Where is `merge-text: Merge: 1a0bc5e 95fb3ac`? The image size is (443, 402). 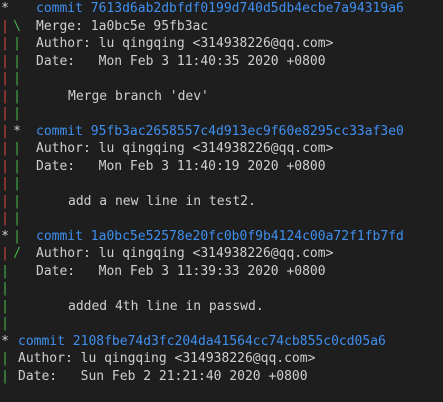 merge-text: Merge: 1a0bc5e 95fb3ac is located at coordinates (122, 26).